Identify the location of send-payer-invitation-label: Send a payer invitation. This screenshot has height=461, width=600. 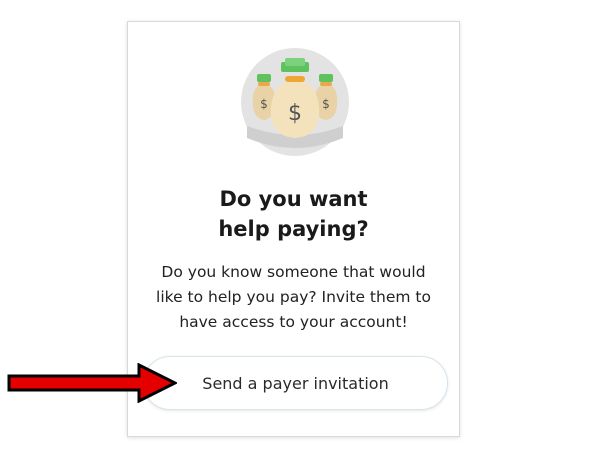
(295, 383).